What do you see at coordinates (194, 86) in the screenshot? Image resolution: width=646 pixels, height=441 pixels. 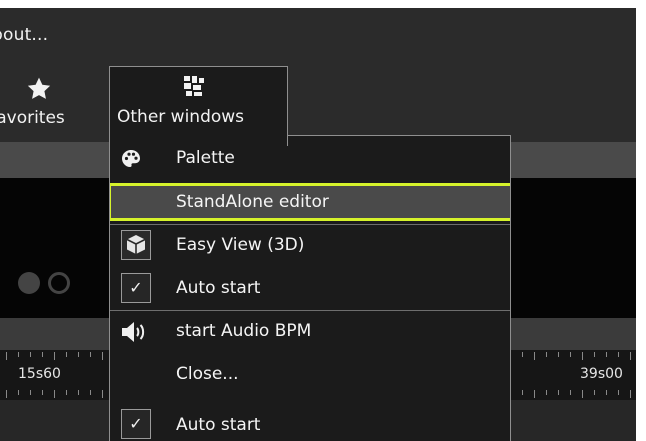 I see `windows-icon` at bounding box center [194, 86].